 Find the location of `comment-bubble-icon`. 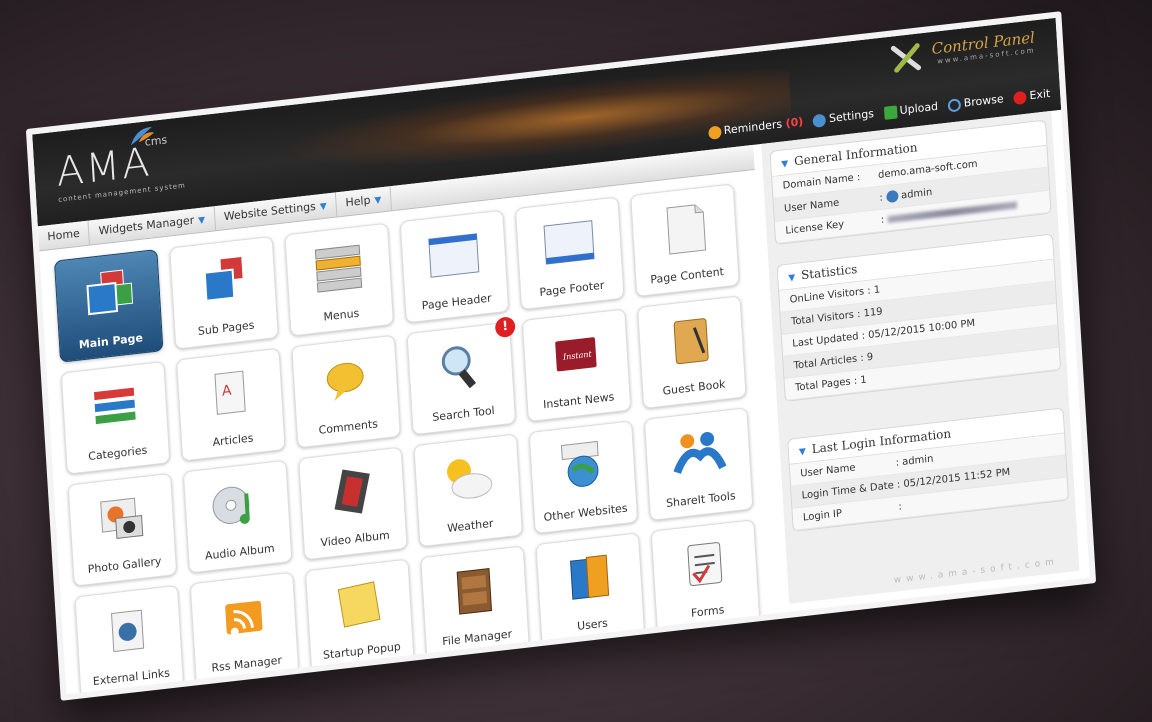

comment-bubble-icon is located at coordinates (345, 381).